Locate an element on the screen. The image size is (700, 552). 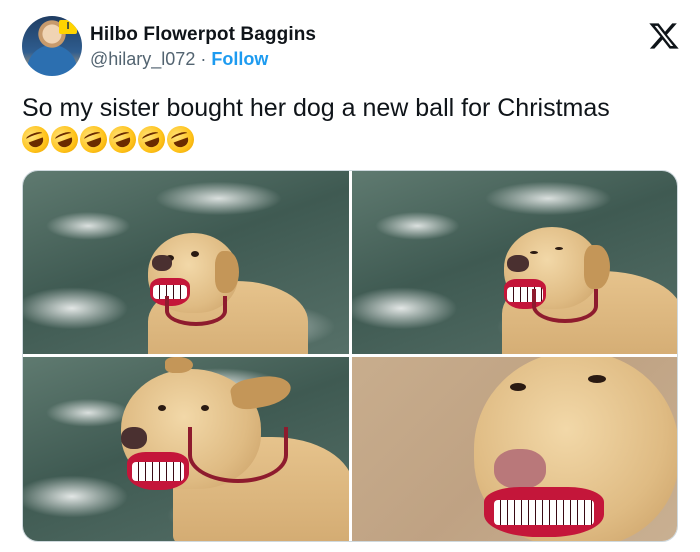
emoji-row is located at coordinates (108, 141).